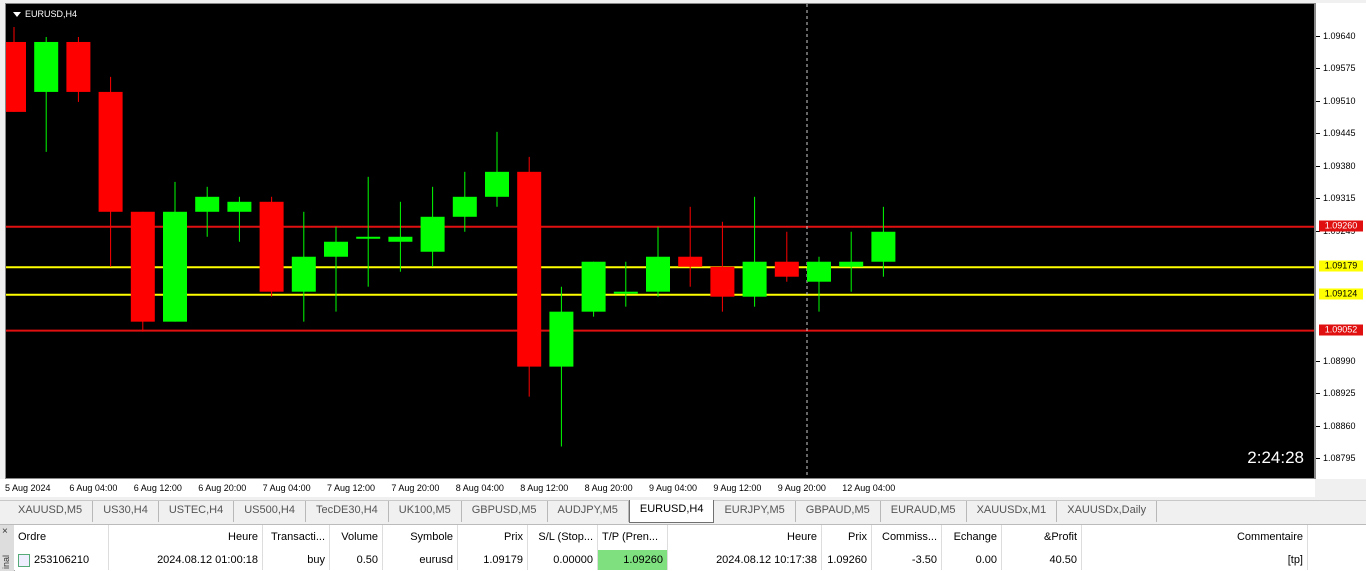 The image size is (1366, 571). I want to click on level-price-tag: 1.09260, so click(1341, 226).